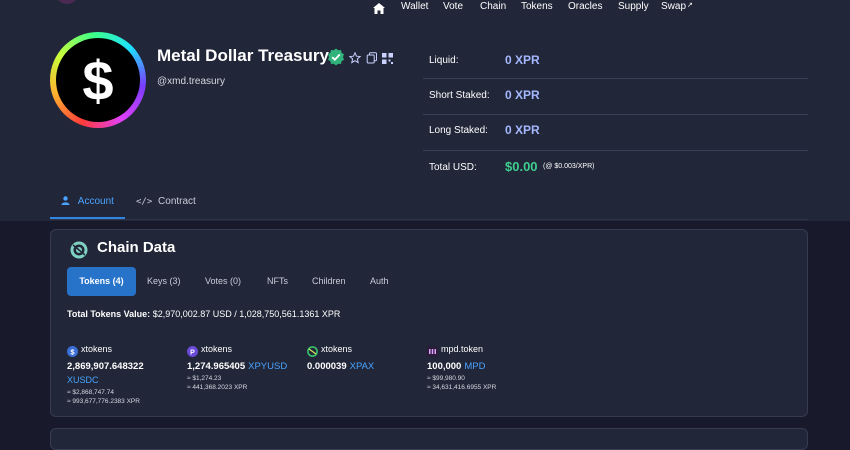 The width and height of the screenshot is (850, 450). I want to click on tab-contract: </> Contract, so click(166, 201).